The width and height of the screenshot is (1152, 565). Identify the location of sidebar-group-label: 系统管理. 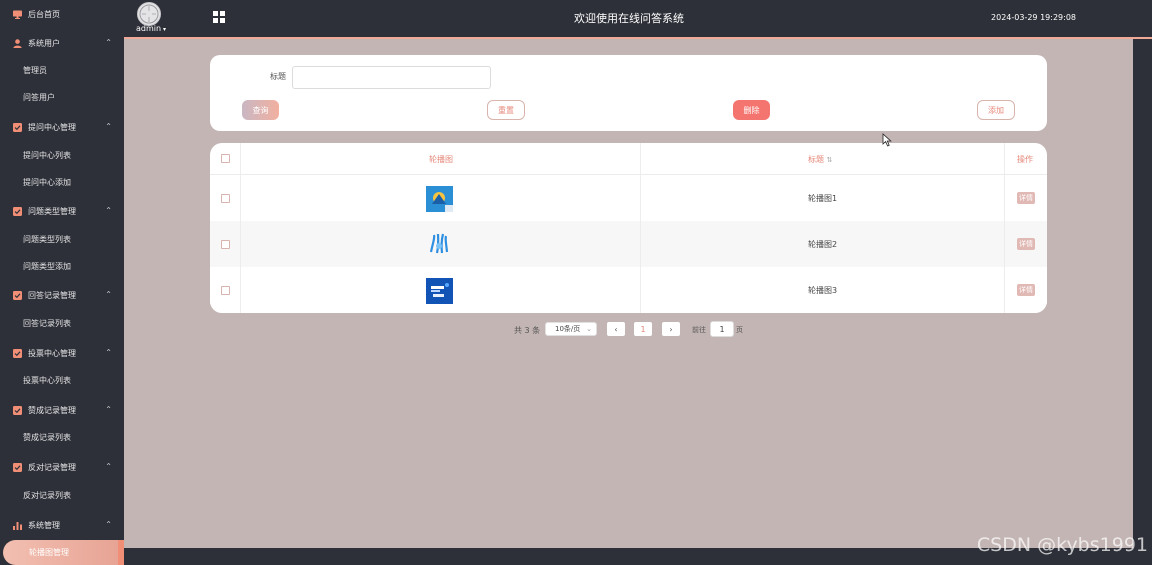
(44, 525).